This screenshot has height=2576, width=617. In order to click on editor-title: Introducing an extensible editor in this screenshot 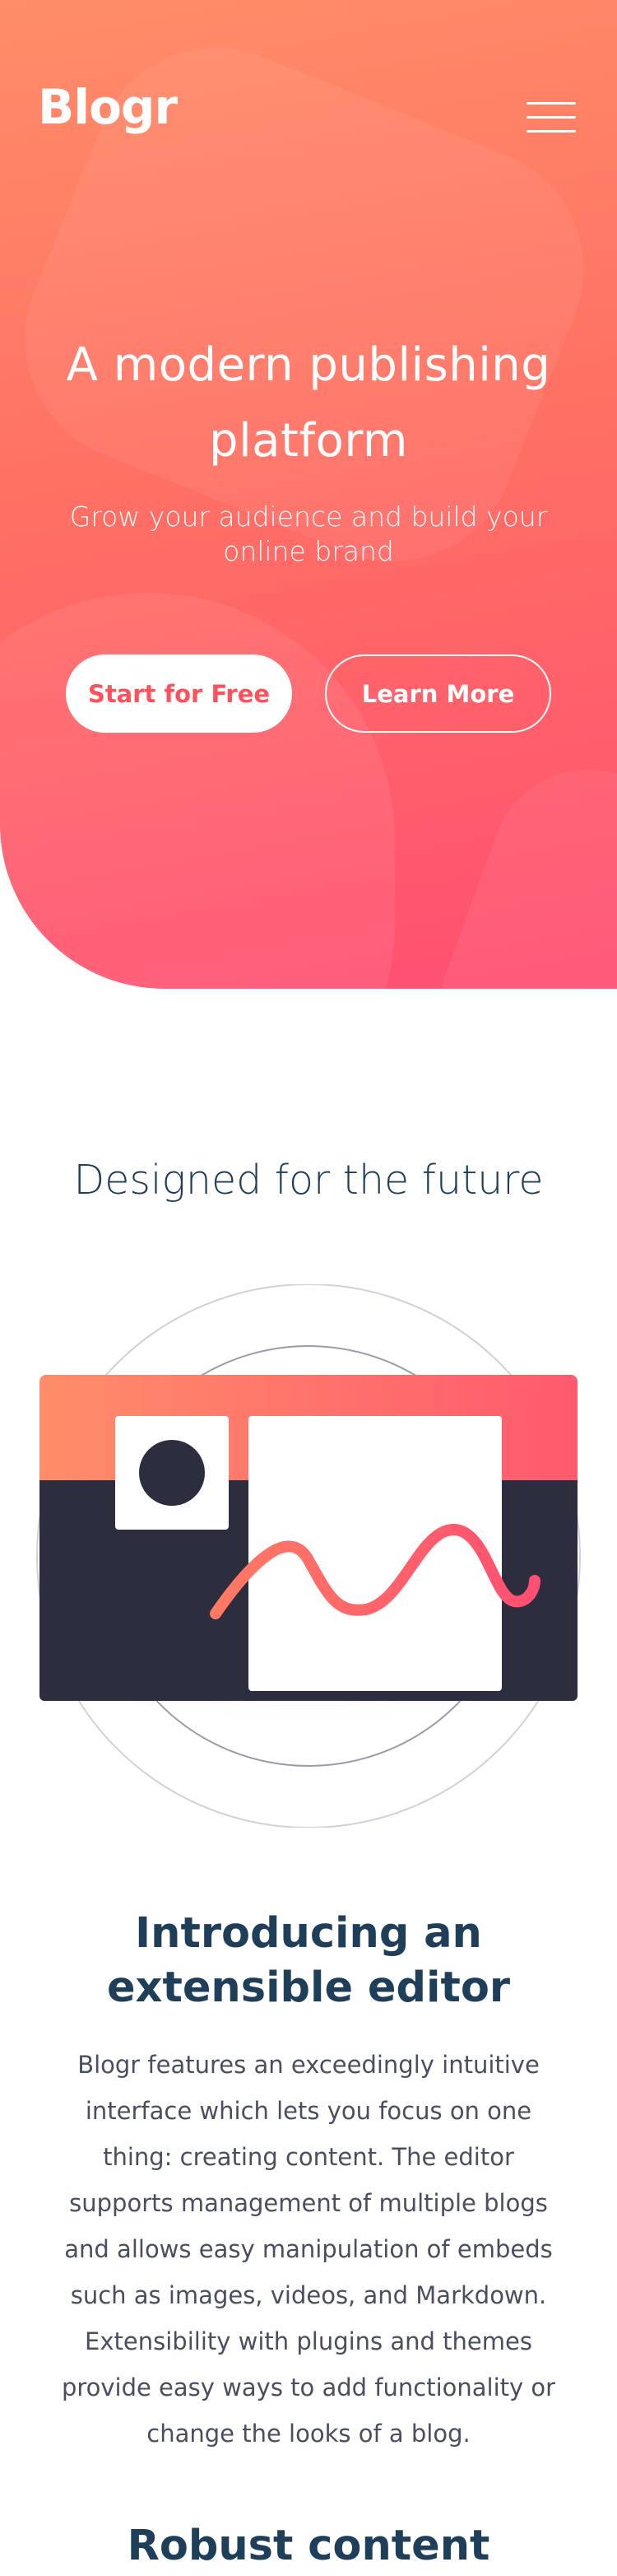, I will do `click(308, 1960)`.